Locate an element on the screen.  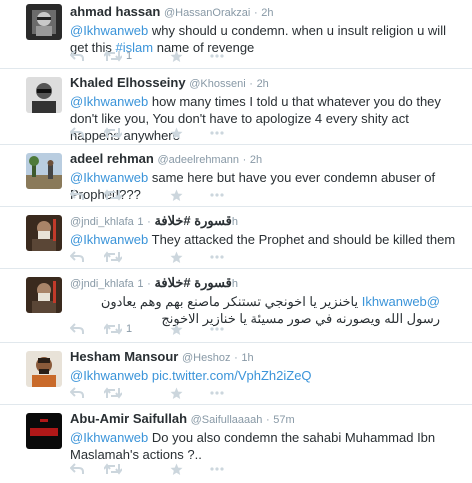
fullname: Abu-Amir Saifullah is located at coordinates (128, 418).